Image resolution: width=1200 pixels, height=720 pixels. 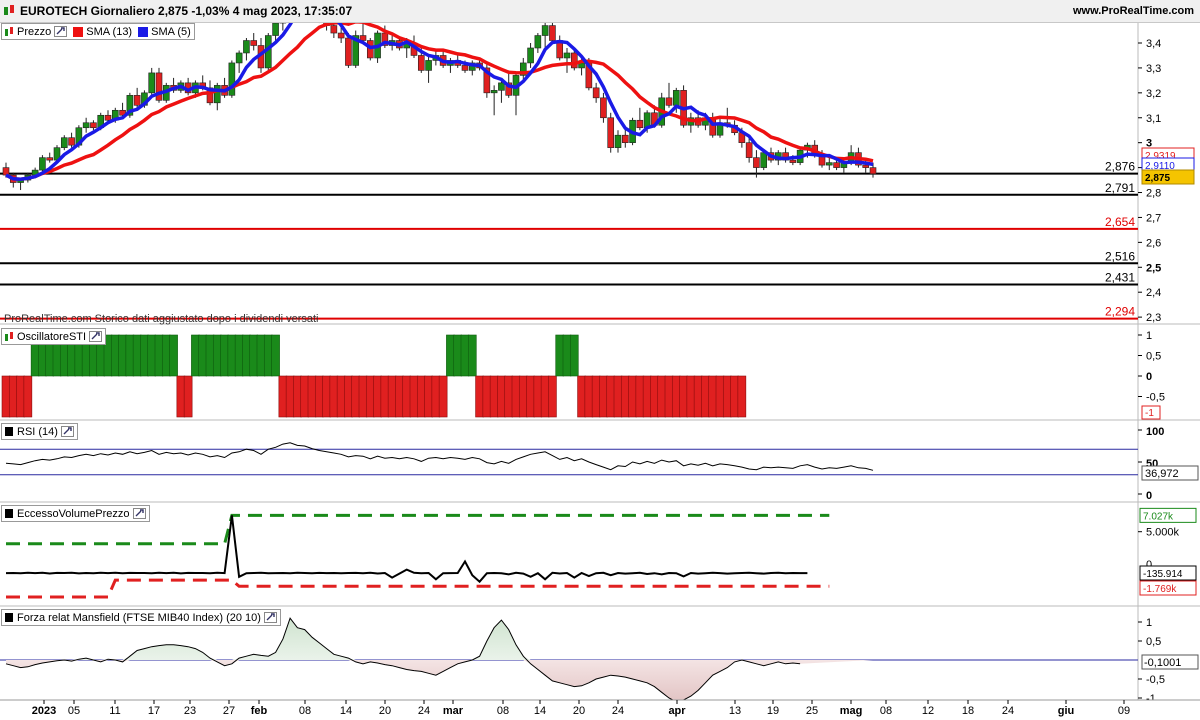 I want to click on rsi-line, so click(x=439, y=456).